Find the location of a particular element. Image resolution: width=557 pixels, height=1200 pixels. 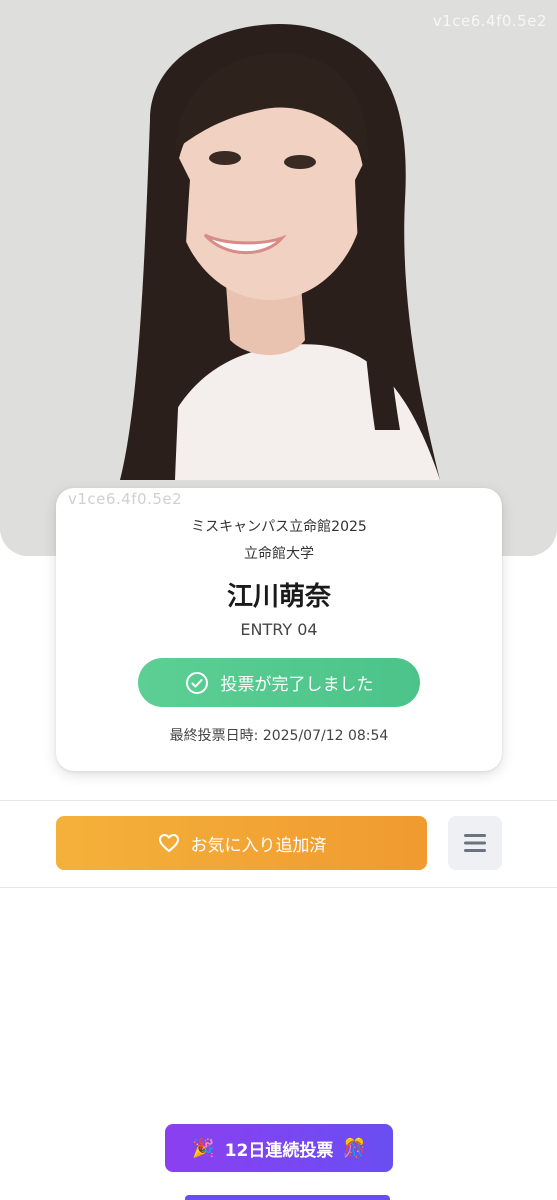

vote-complete-button: 投票が完了しました is located at coordinates (279, 682).